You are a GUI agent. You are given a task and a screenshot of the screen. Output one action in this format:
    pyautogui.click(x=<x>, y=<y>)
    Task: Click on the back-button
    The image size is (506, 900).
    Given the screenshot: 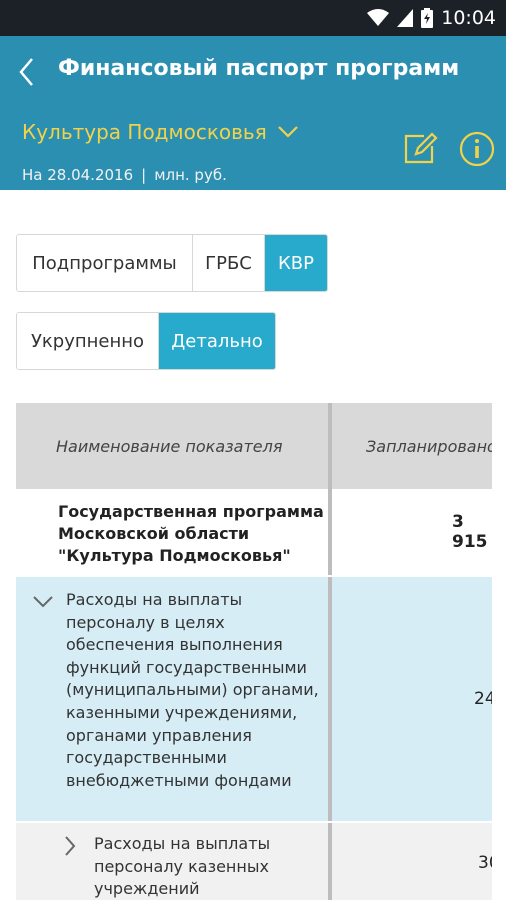 What is the action you would take?
    pyautogui.click(x=26, y=72)
    